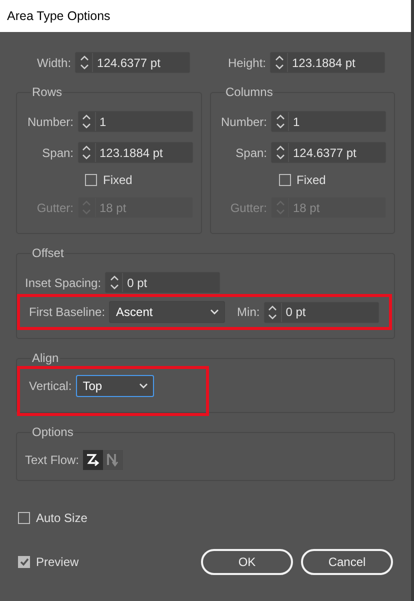 Image resolution: width=414 pixels, height=601 pixels. I want to click on dialog-button: OK, so click(247, 562).